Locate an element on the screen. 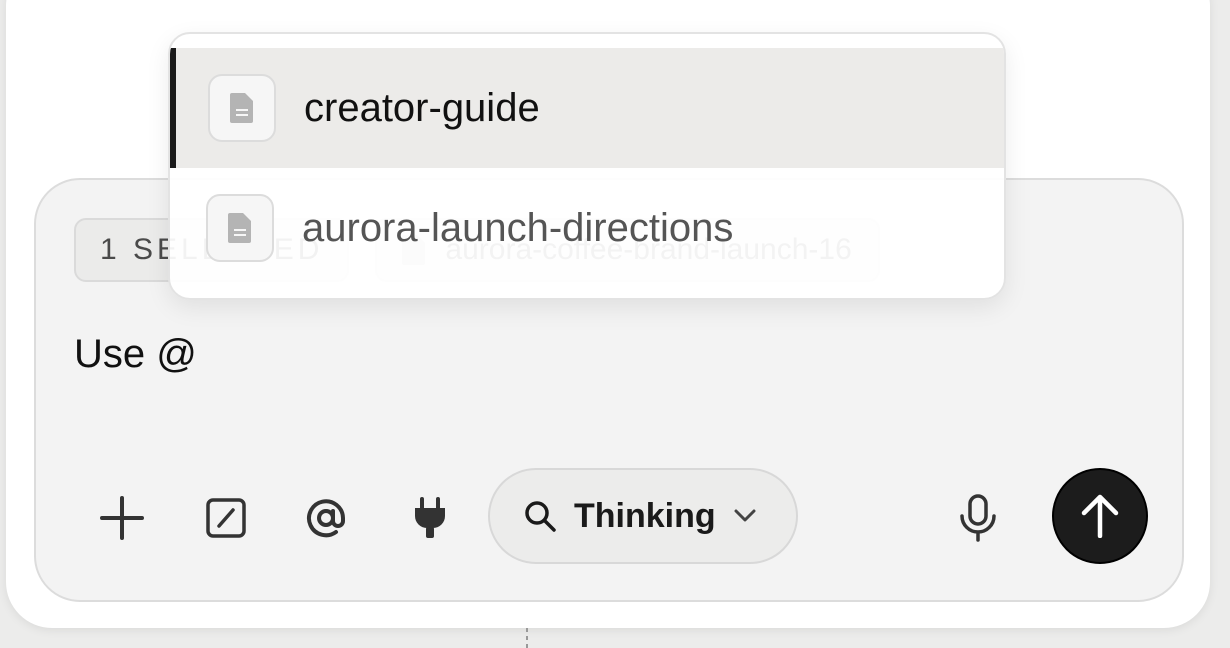 The height and width of the screenshot is (648, 1230). add-button is located at coordinates (122, 518).